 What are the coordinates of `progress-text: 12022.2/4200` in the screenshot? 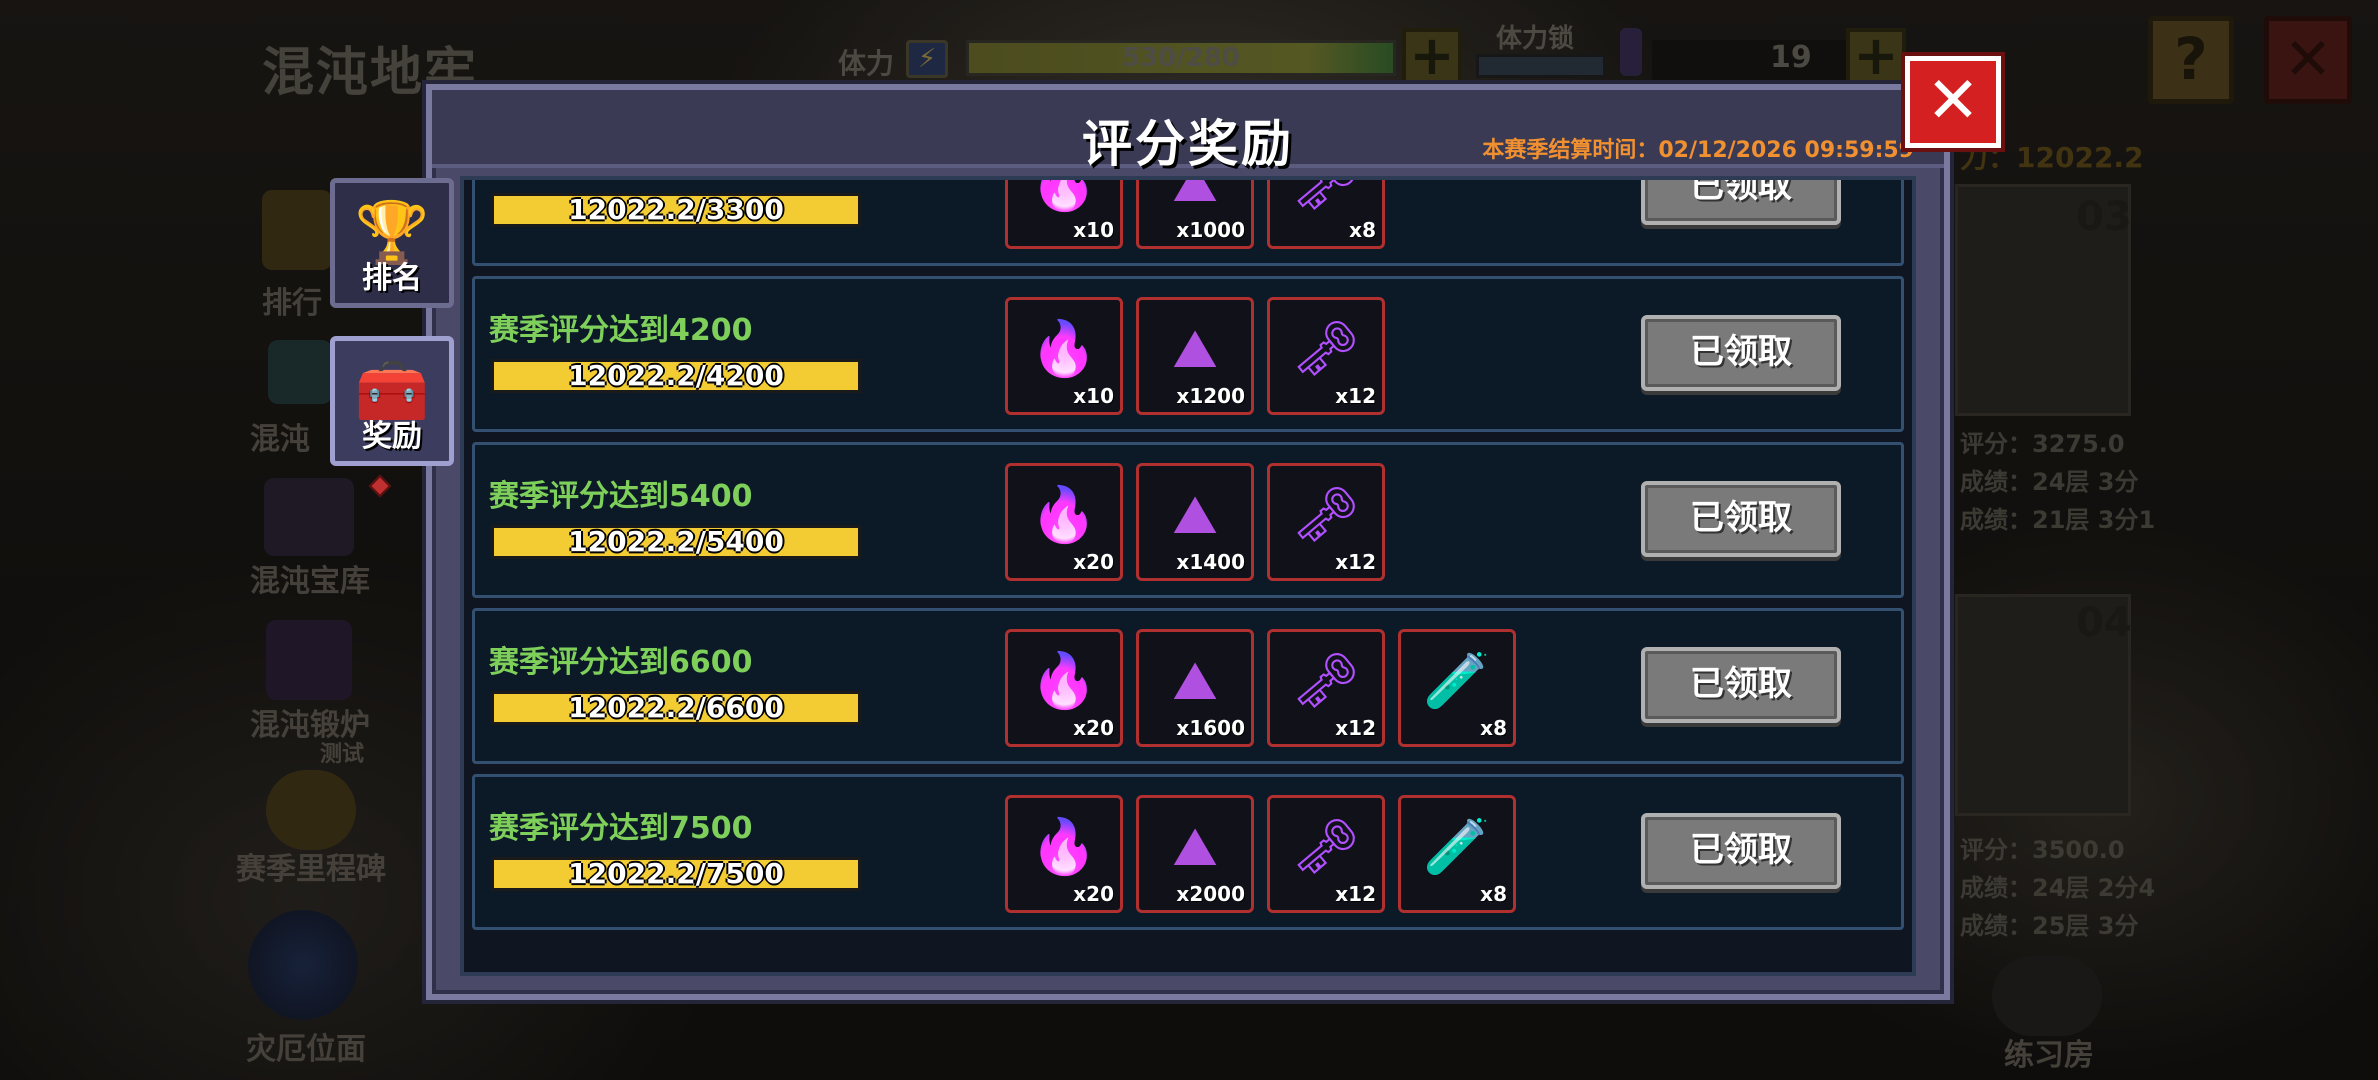 It's located at (676, 375).